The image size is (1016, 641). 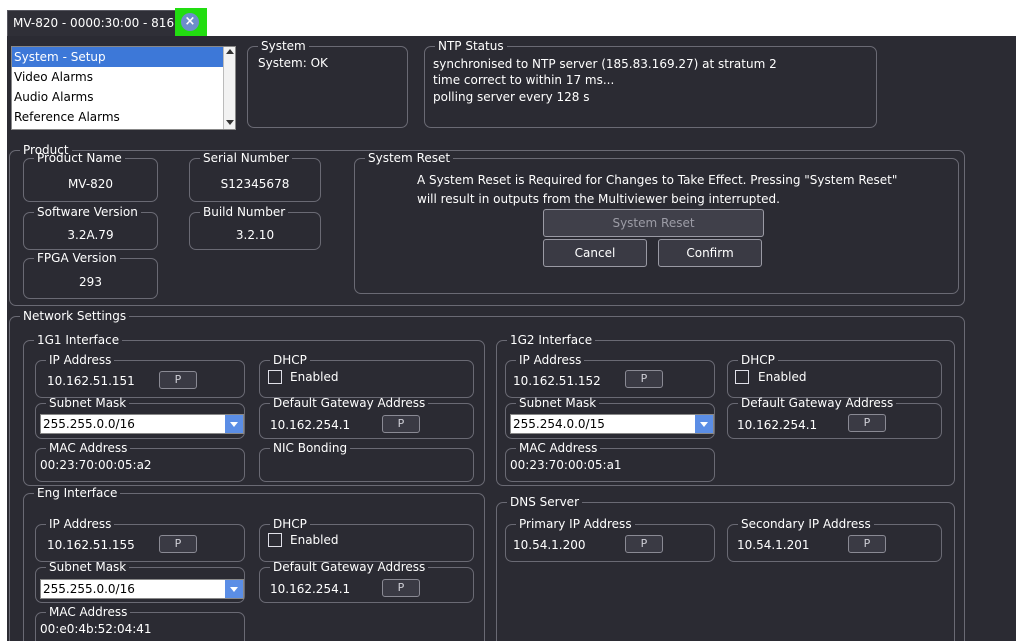 I want to click on cancel-button: Cancel, so click(x=595, y=253).